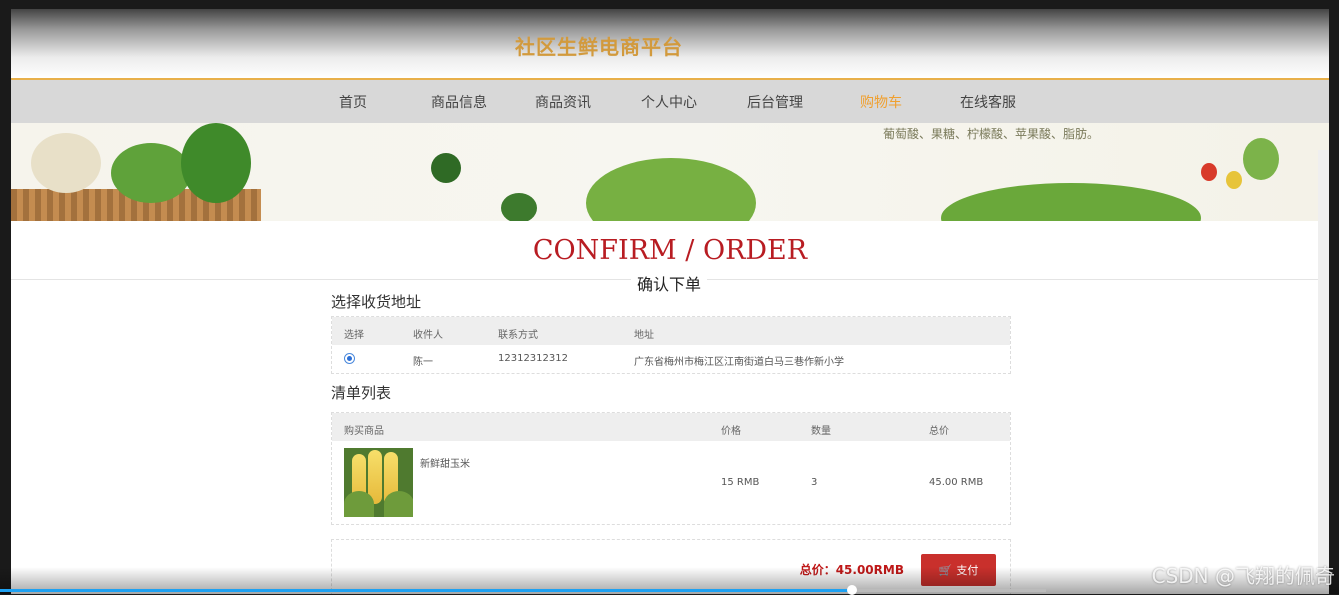  I want to click on address-radio, so click(349, 358).